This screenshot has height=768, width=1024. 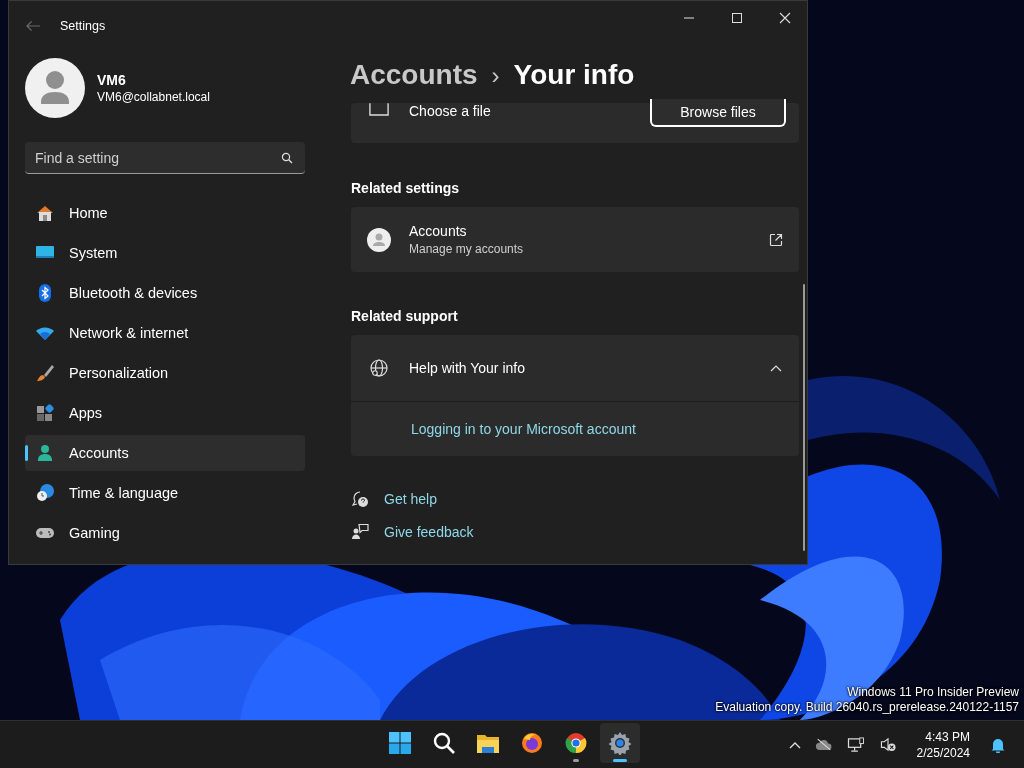 I want to click on user-email: VM6@collabnet.local, so click(x=153, y=97).